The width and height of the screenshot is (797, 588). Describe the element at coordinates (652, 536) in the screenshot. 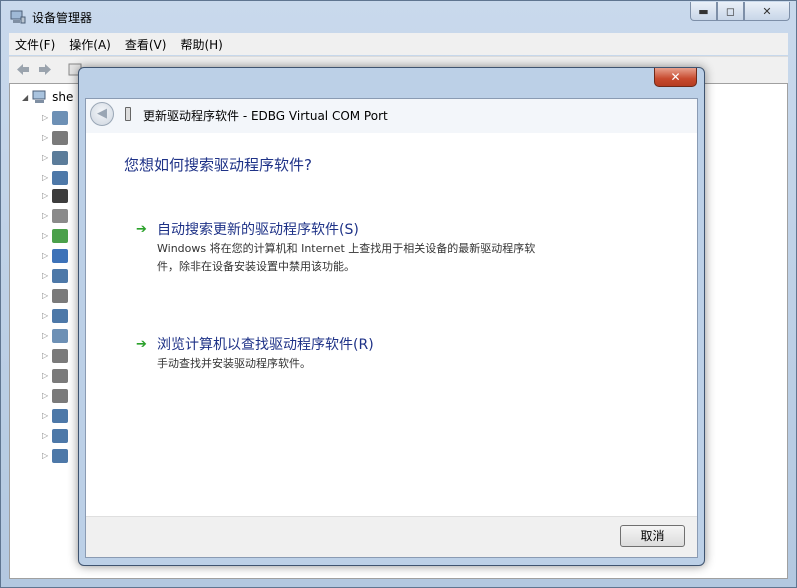

I see `cancel-button: 取消` at that location.